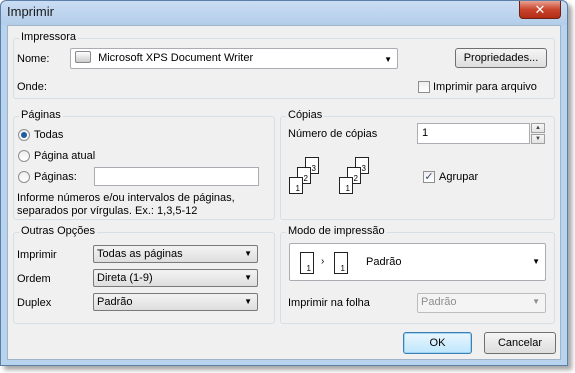 The height and width of the screenshot is (373, 575). Describe the element at coordinates (49, 37) in the screenshot. I see `printer-group-label: Impressora` at that location.